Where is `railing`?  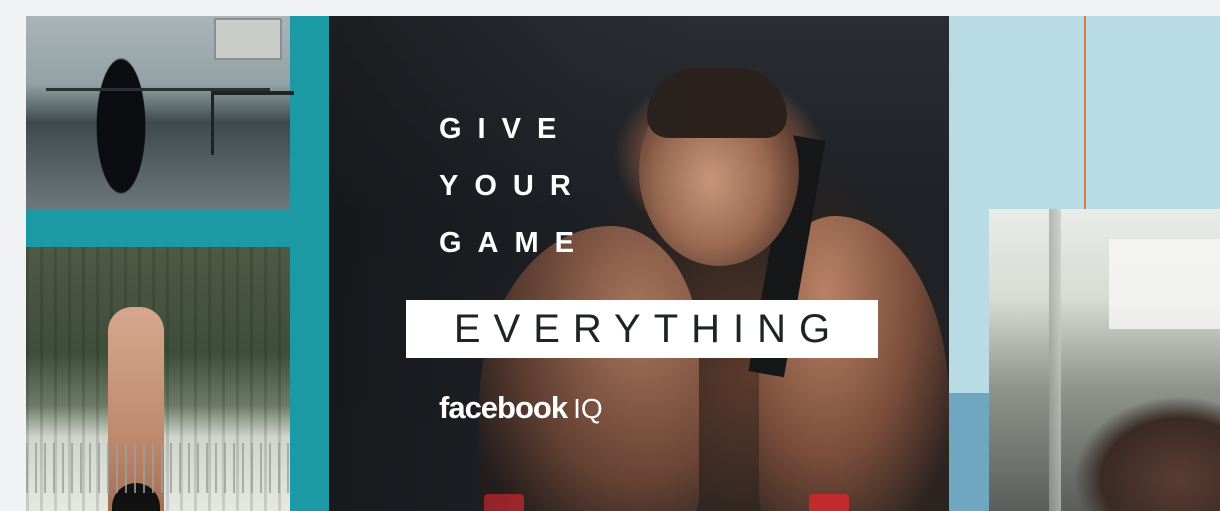 railing is located at coordinates (158, 468).